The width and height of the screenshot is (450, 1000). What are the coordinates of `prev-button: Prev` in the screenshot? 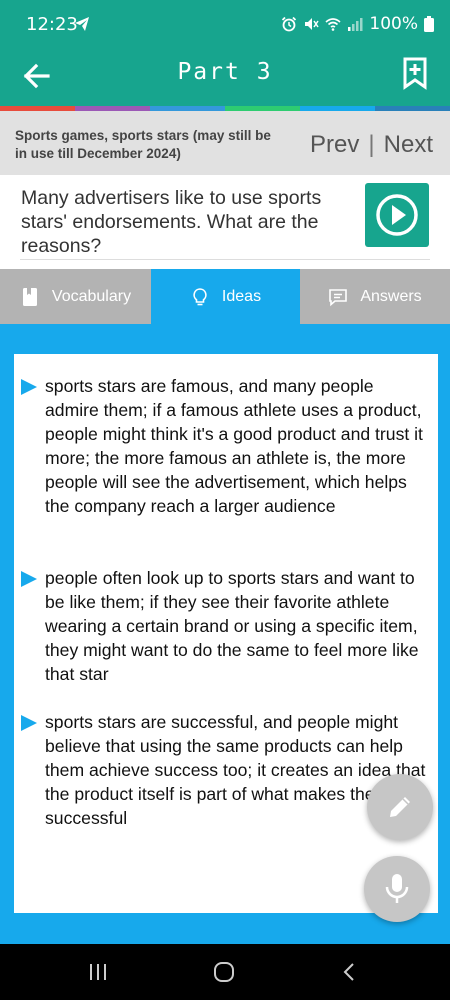 It's located at (334, 145).